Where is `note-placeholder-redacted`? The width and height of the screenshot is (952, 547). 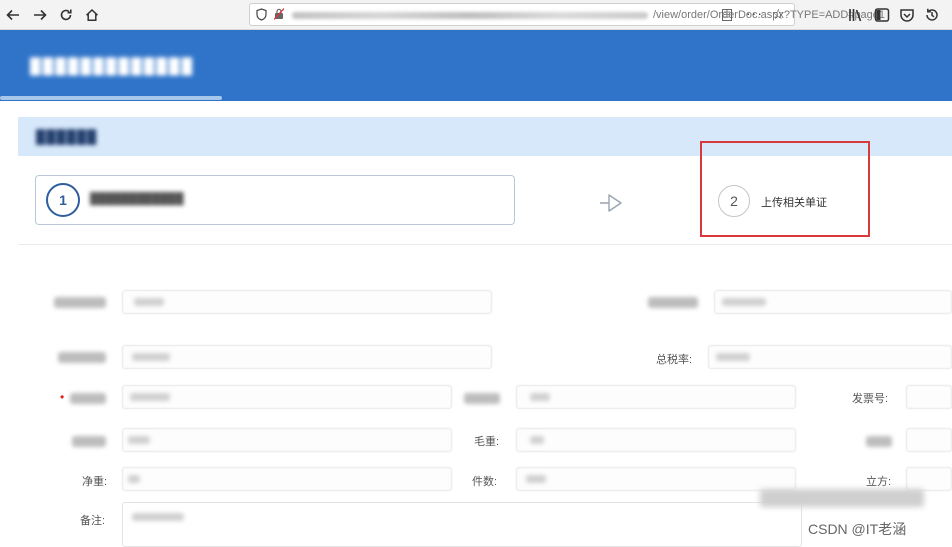 note-placeholder-redacted is located at coordinates (158, 517).